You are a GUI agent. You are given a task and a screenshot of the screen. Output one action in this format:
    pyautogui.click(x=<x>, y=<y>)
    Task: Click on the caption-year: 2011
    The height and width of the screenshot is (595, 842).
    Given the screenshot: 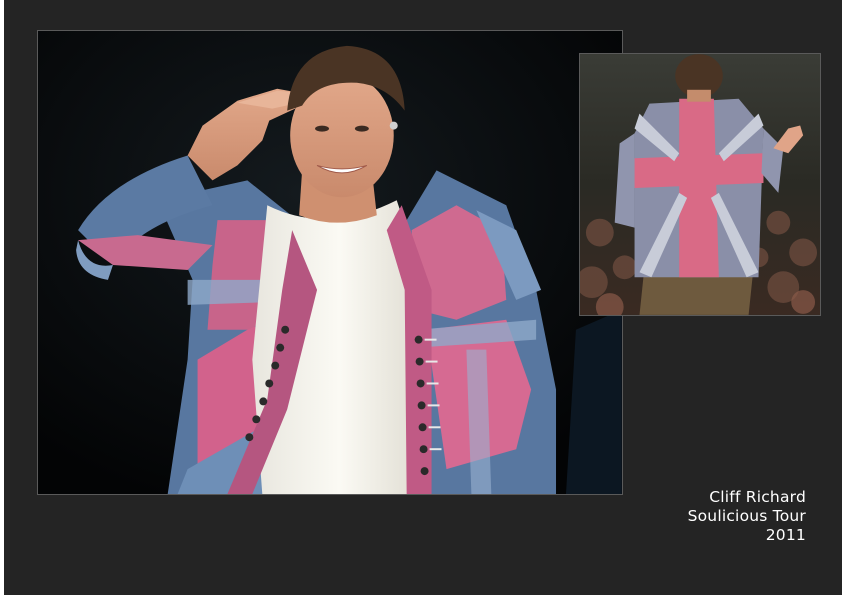 What is the action you would take?
    pyautogui.click(x=785, y=535)
    